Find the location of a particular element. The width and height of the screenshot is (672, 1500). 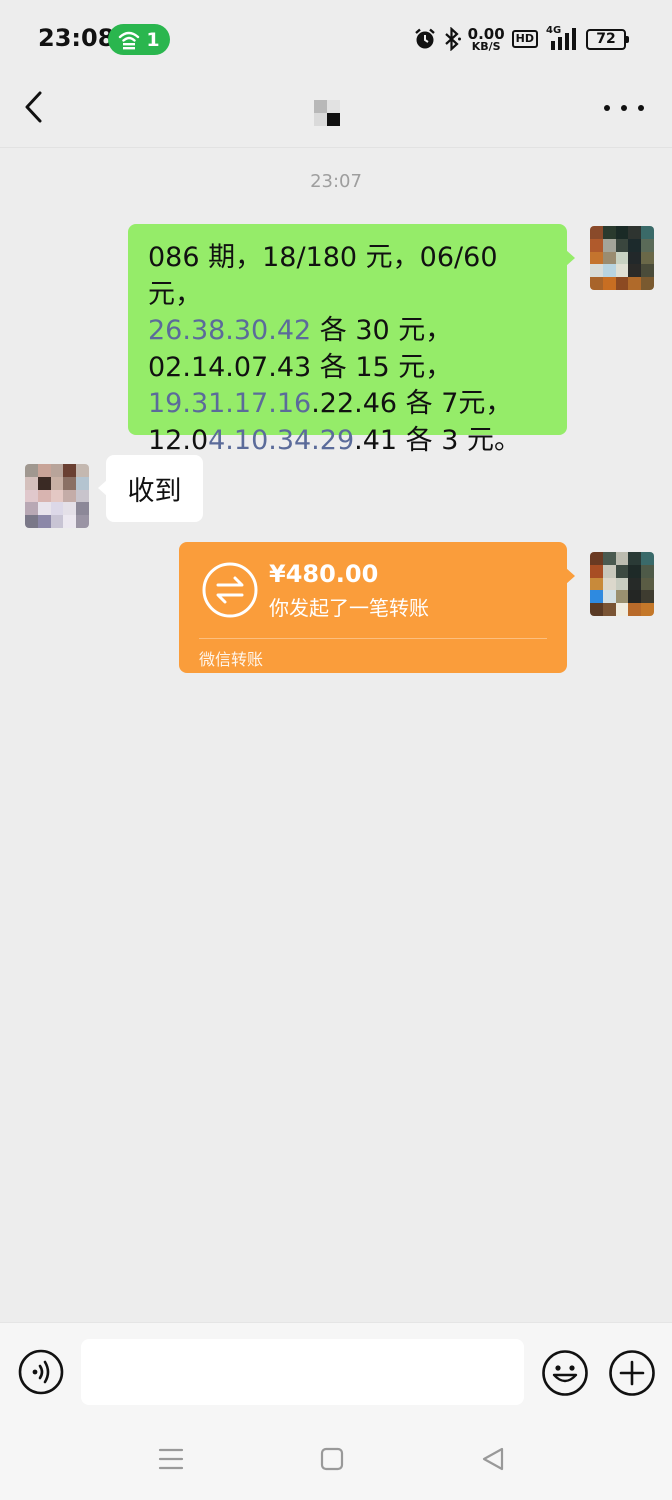

transfer-amount: ¥480.00 is located at coordinates (324, 574).